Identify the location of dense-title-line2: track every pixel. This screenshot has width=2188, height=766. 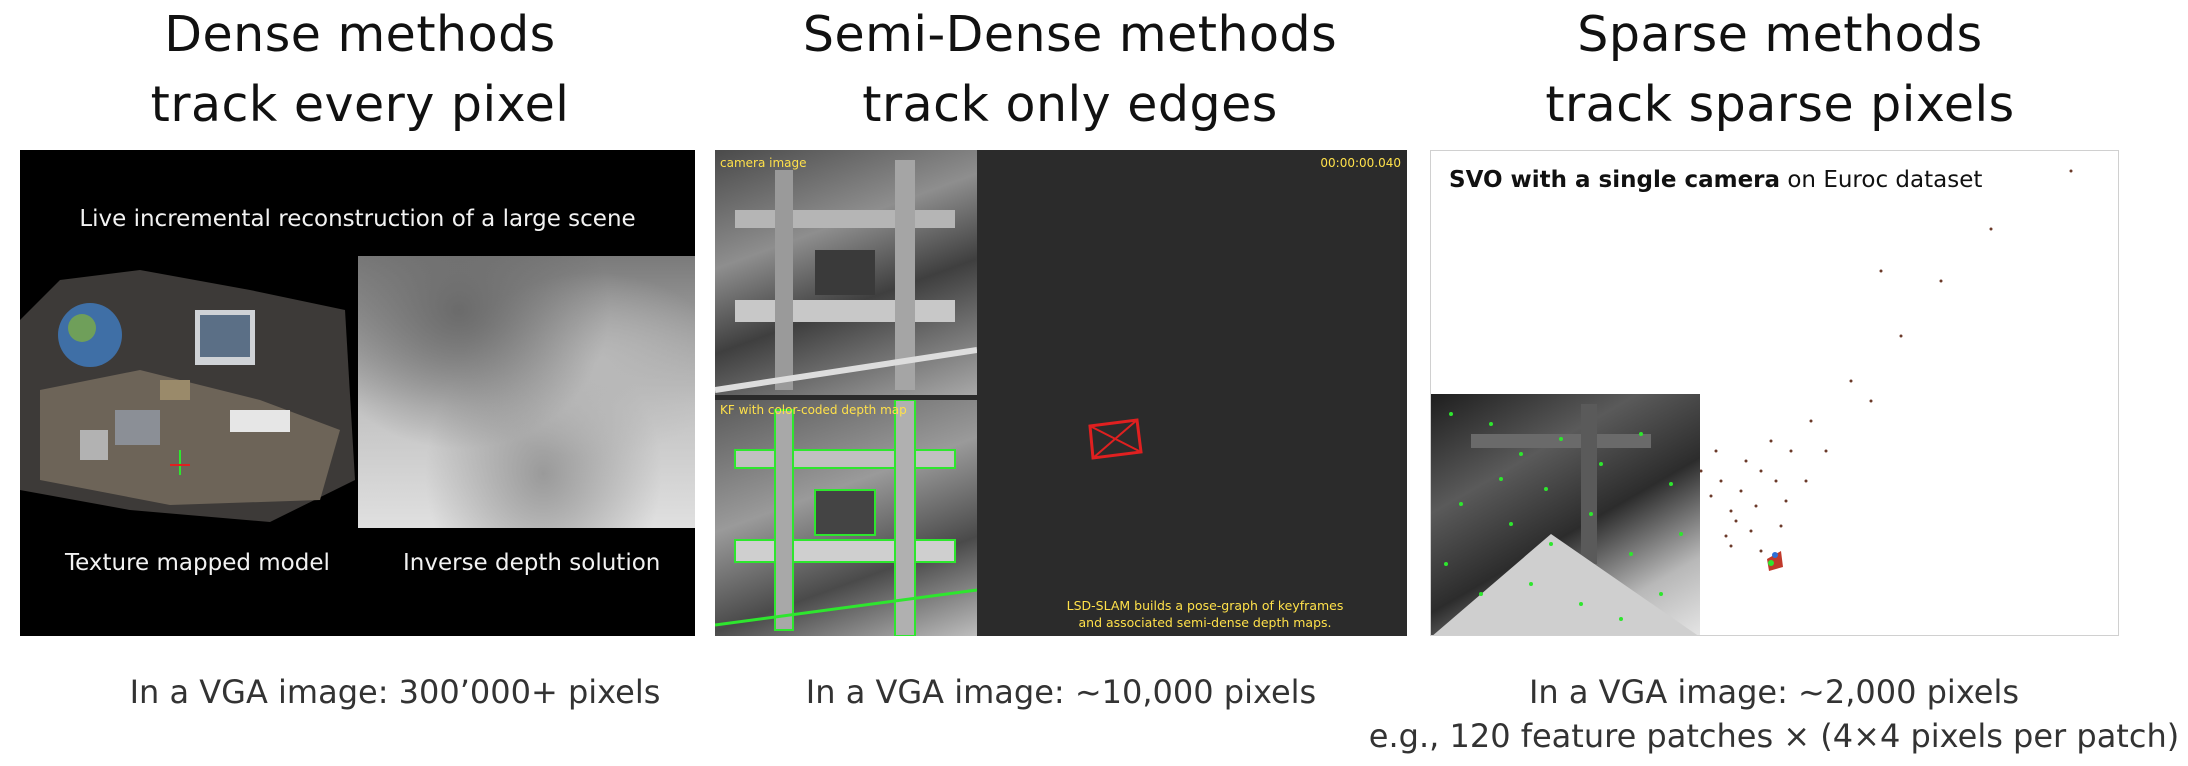
(360, 104).